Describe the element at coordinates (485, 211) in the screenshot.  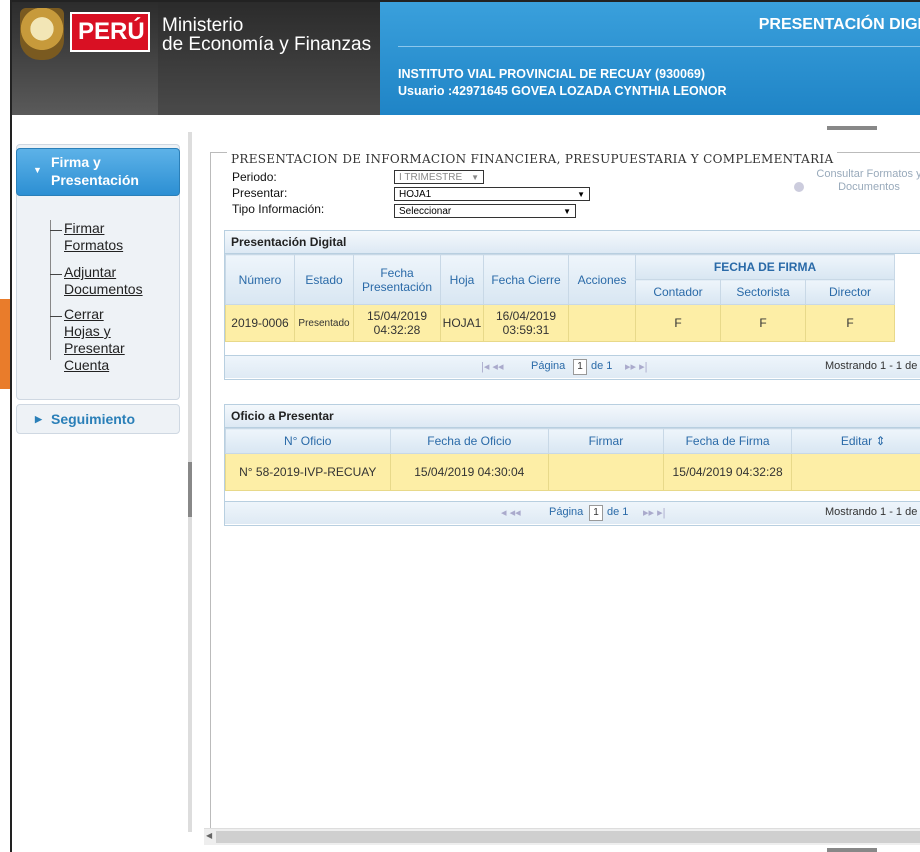
I see `tipo-informacion-select: Seleccionar ▼` at that location.